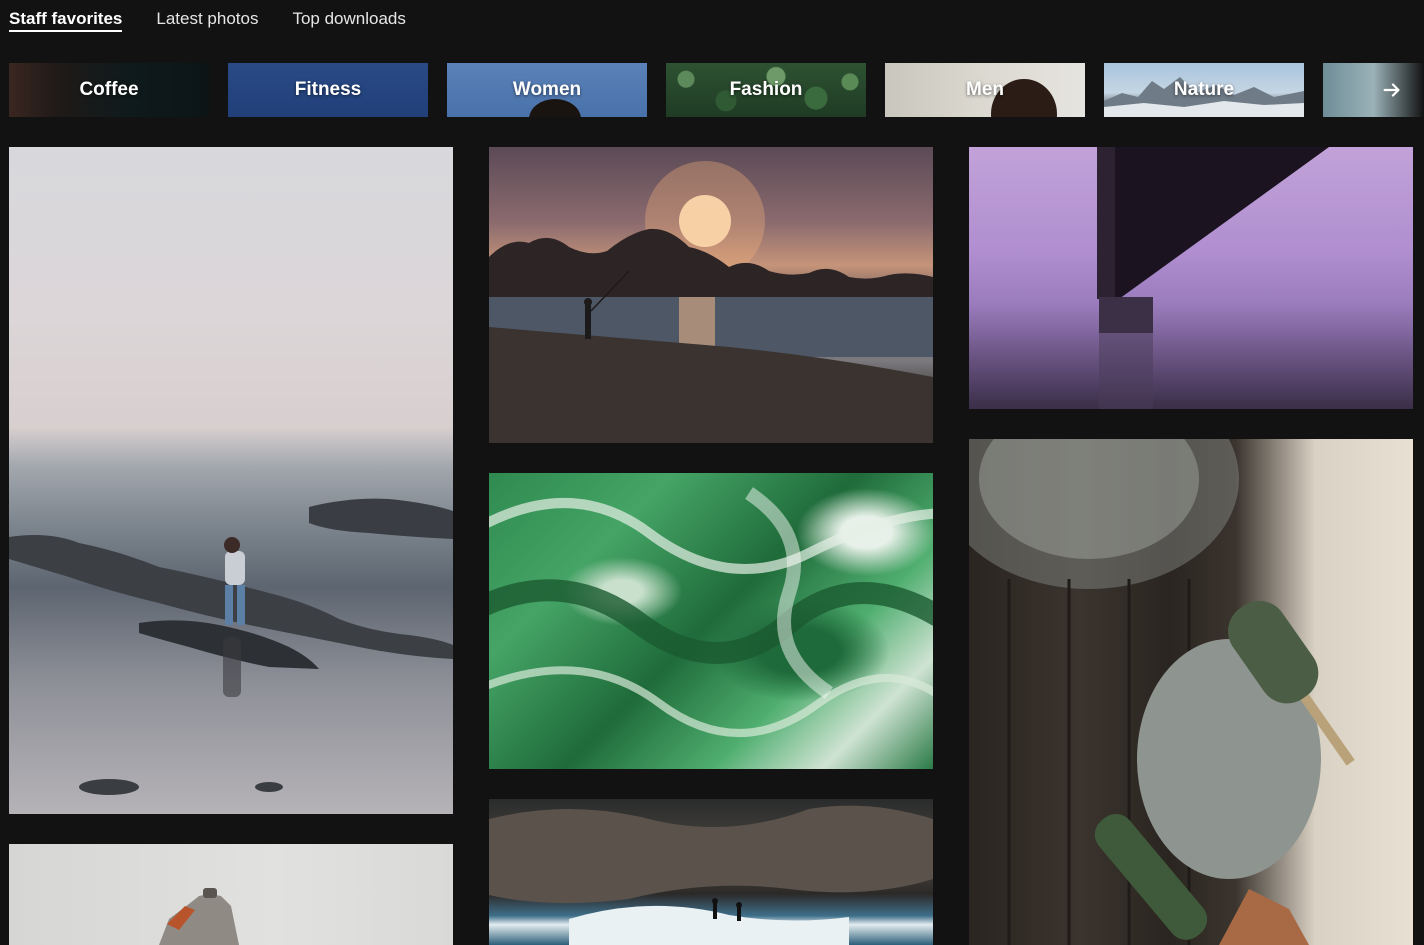 This screenshot has width=1424, height=945. Describe the element at coordinates (348, 16) in the screenshot. I see `tab-top-downloads: Top downloads` at that location.